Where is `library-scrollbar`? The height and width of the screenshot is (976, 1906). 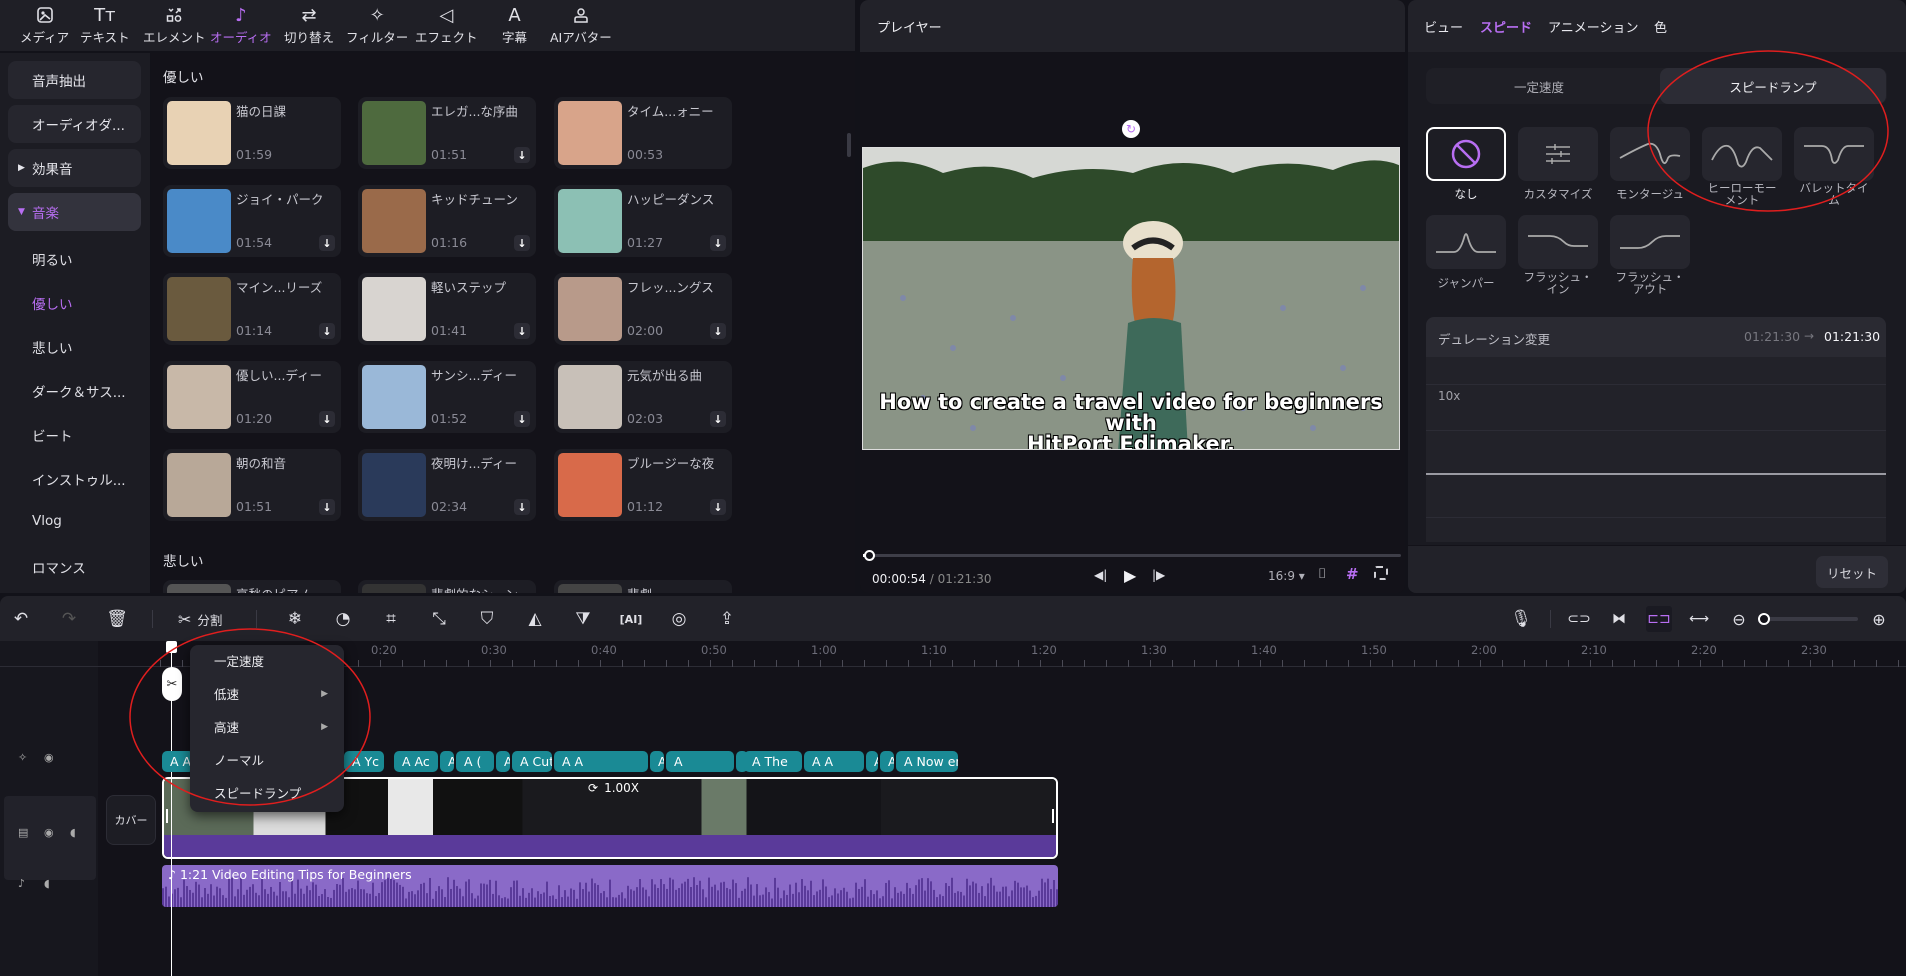 library-scrollbar is located at coordinates (849, 145).